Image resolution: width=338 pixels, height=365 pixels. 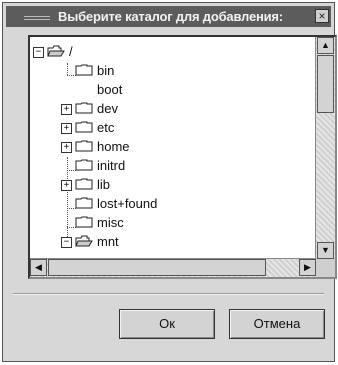 I want to click on tree-item-bin: bin, so click(x=173, y=70).